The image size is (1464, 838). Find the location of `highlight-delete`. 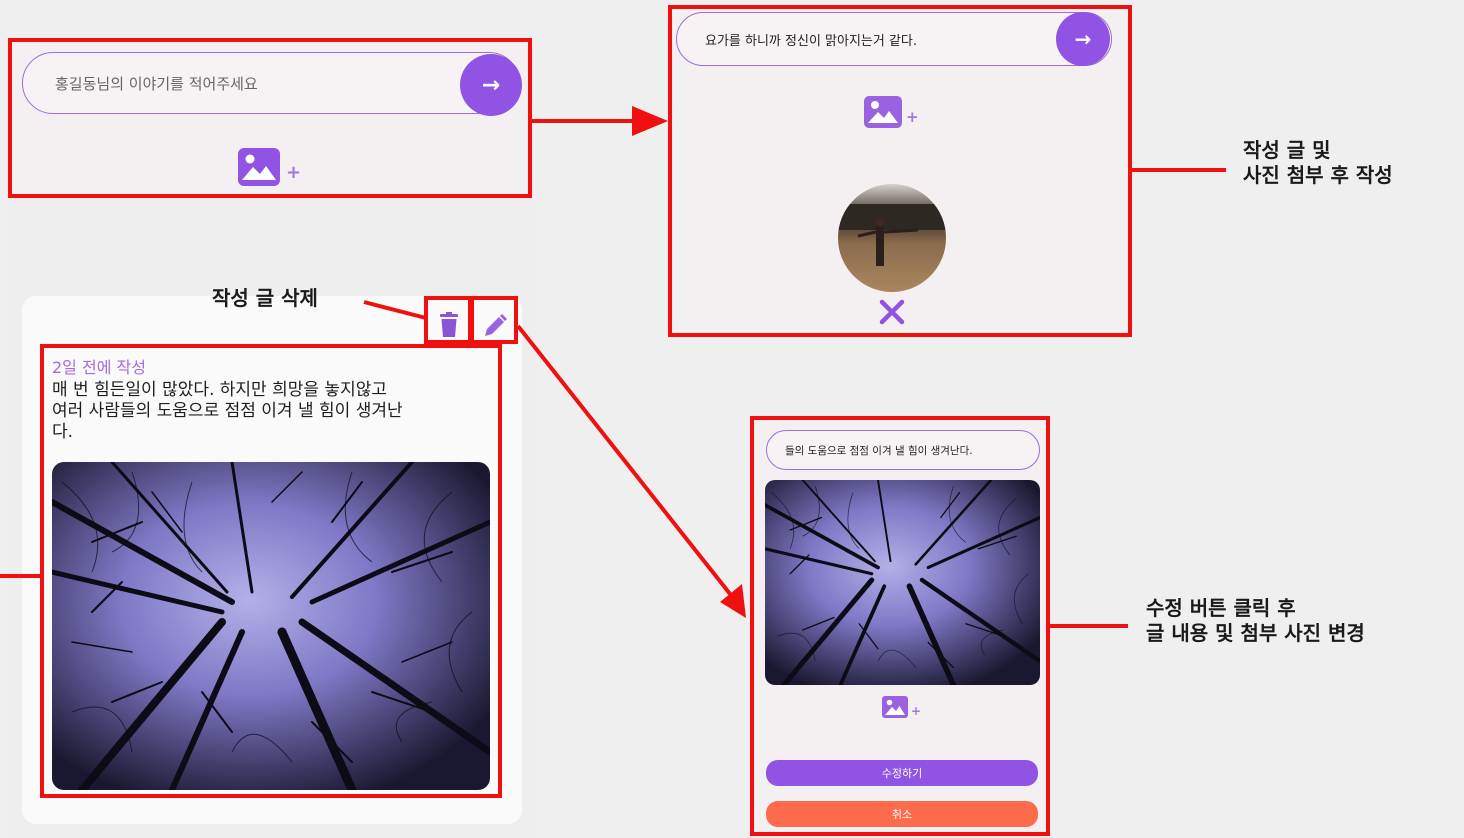

highlight-delete is located at coordinates (448, 320).